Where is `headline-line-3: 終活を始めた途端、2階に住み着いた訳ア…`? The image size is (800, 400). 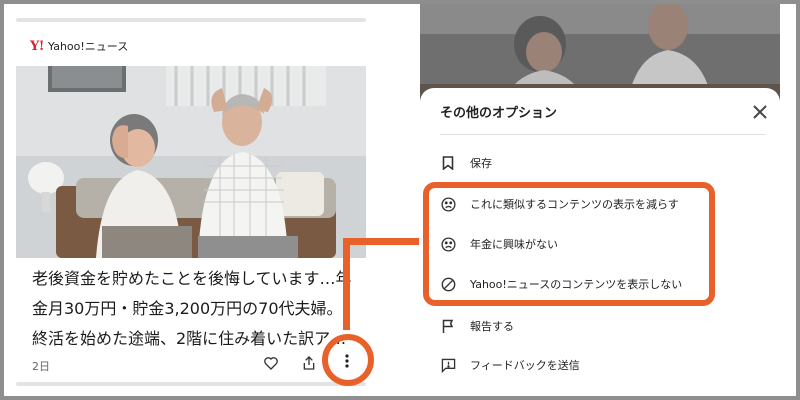
headline-line-3: 終活を始めた途端、2階に住み着いた訳ア… is located at coordinates (189, 338).